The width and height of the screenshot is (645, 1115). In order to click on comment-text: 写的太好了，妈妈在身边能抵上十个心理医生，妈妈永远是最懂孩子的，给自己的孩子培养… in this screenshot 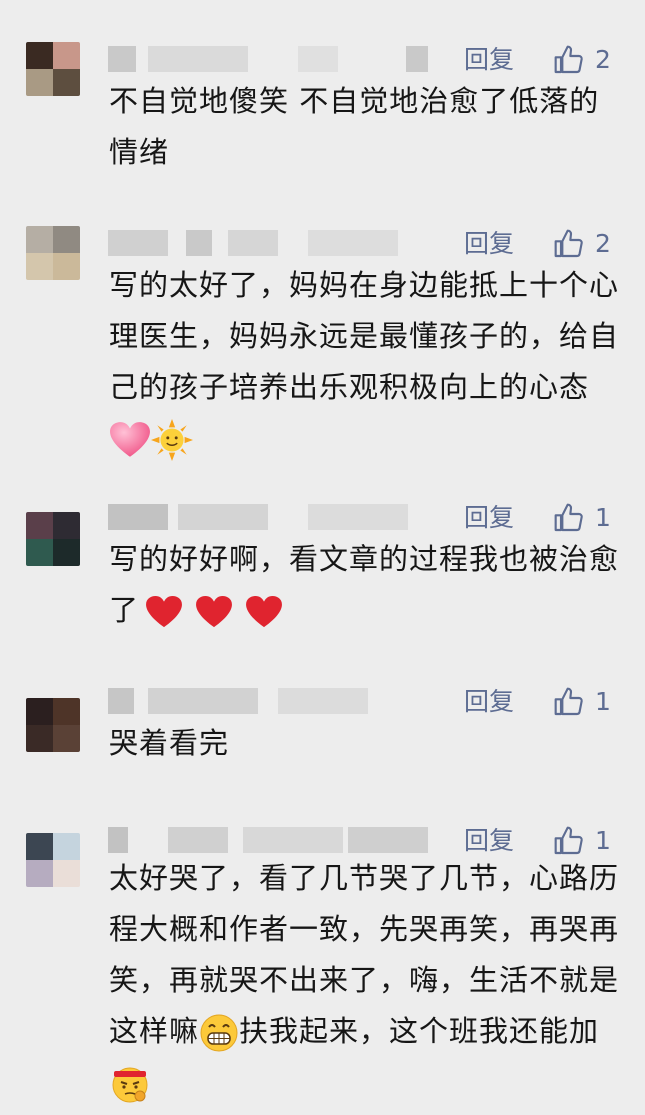, I will do `click(364, 362)`.